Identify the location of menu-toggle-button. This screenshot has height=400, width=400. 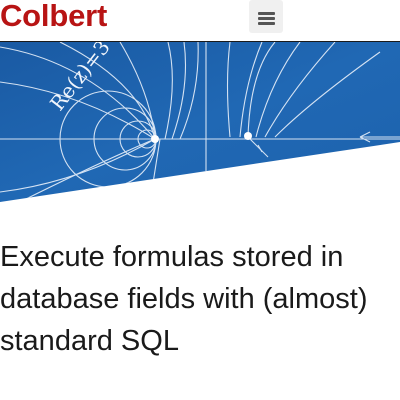
(266, 16).